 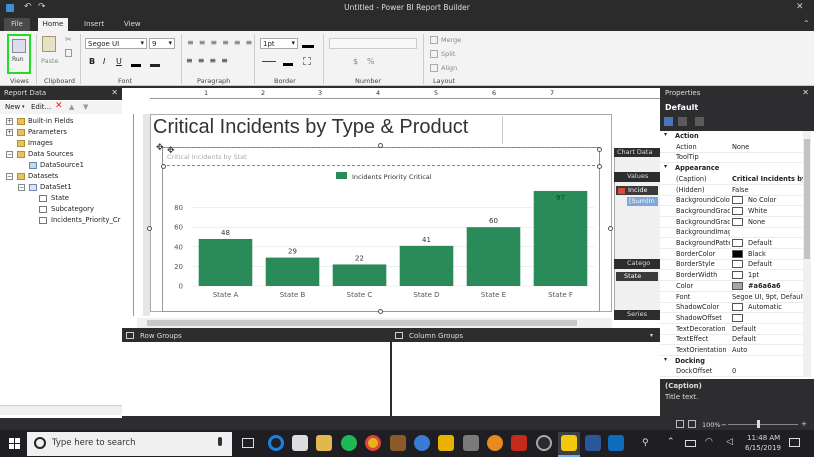 I want to click on property-row: BackgroundImag, so click(x=733, y=233).